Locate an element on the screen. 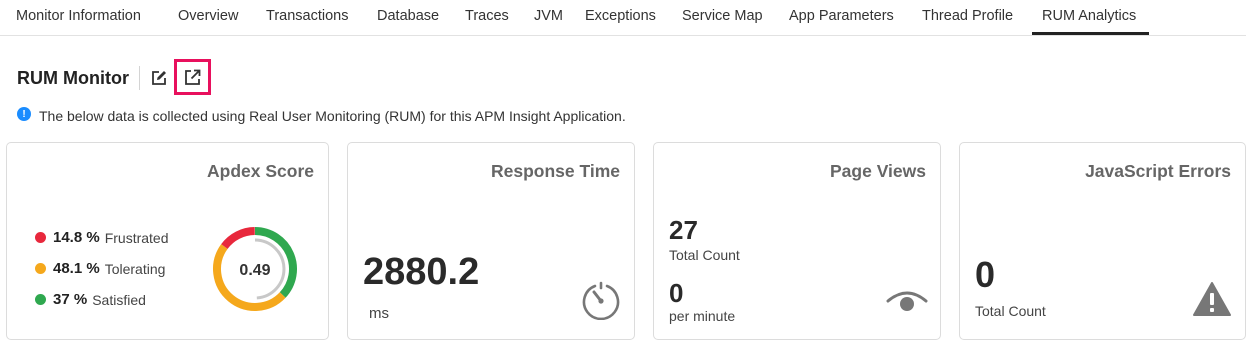 The width and height of the screenshot is (1246, 343). speedometer-icon is located at coordinates (601, 300).